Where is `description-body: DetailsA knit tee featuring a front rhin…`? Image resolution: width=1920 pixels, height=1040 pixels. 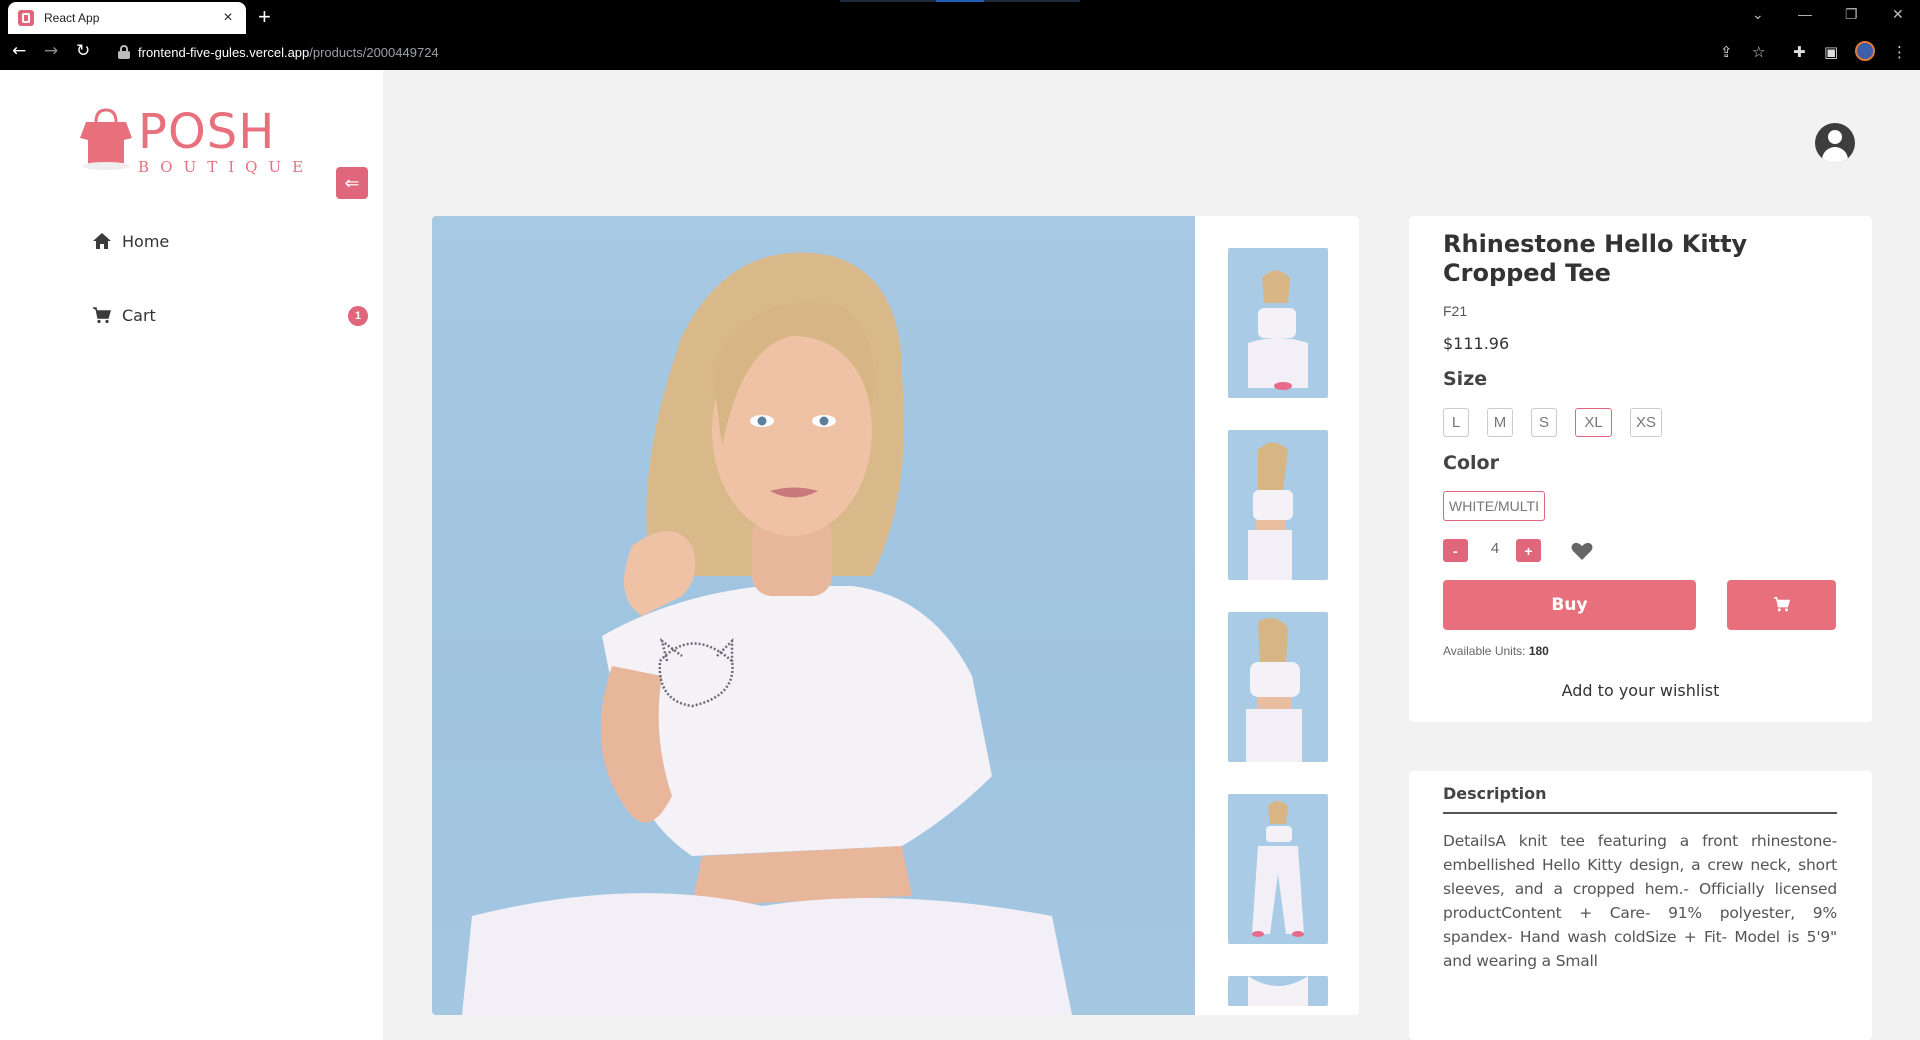
description-body: DetailsA knit tee featuring a front rhin… is located at coordinates (1640, 901).